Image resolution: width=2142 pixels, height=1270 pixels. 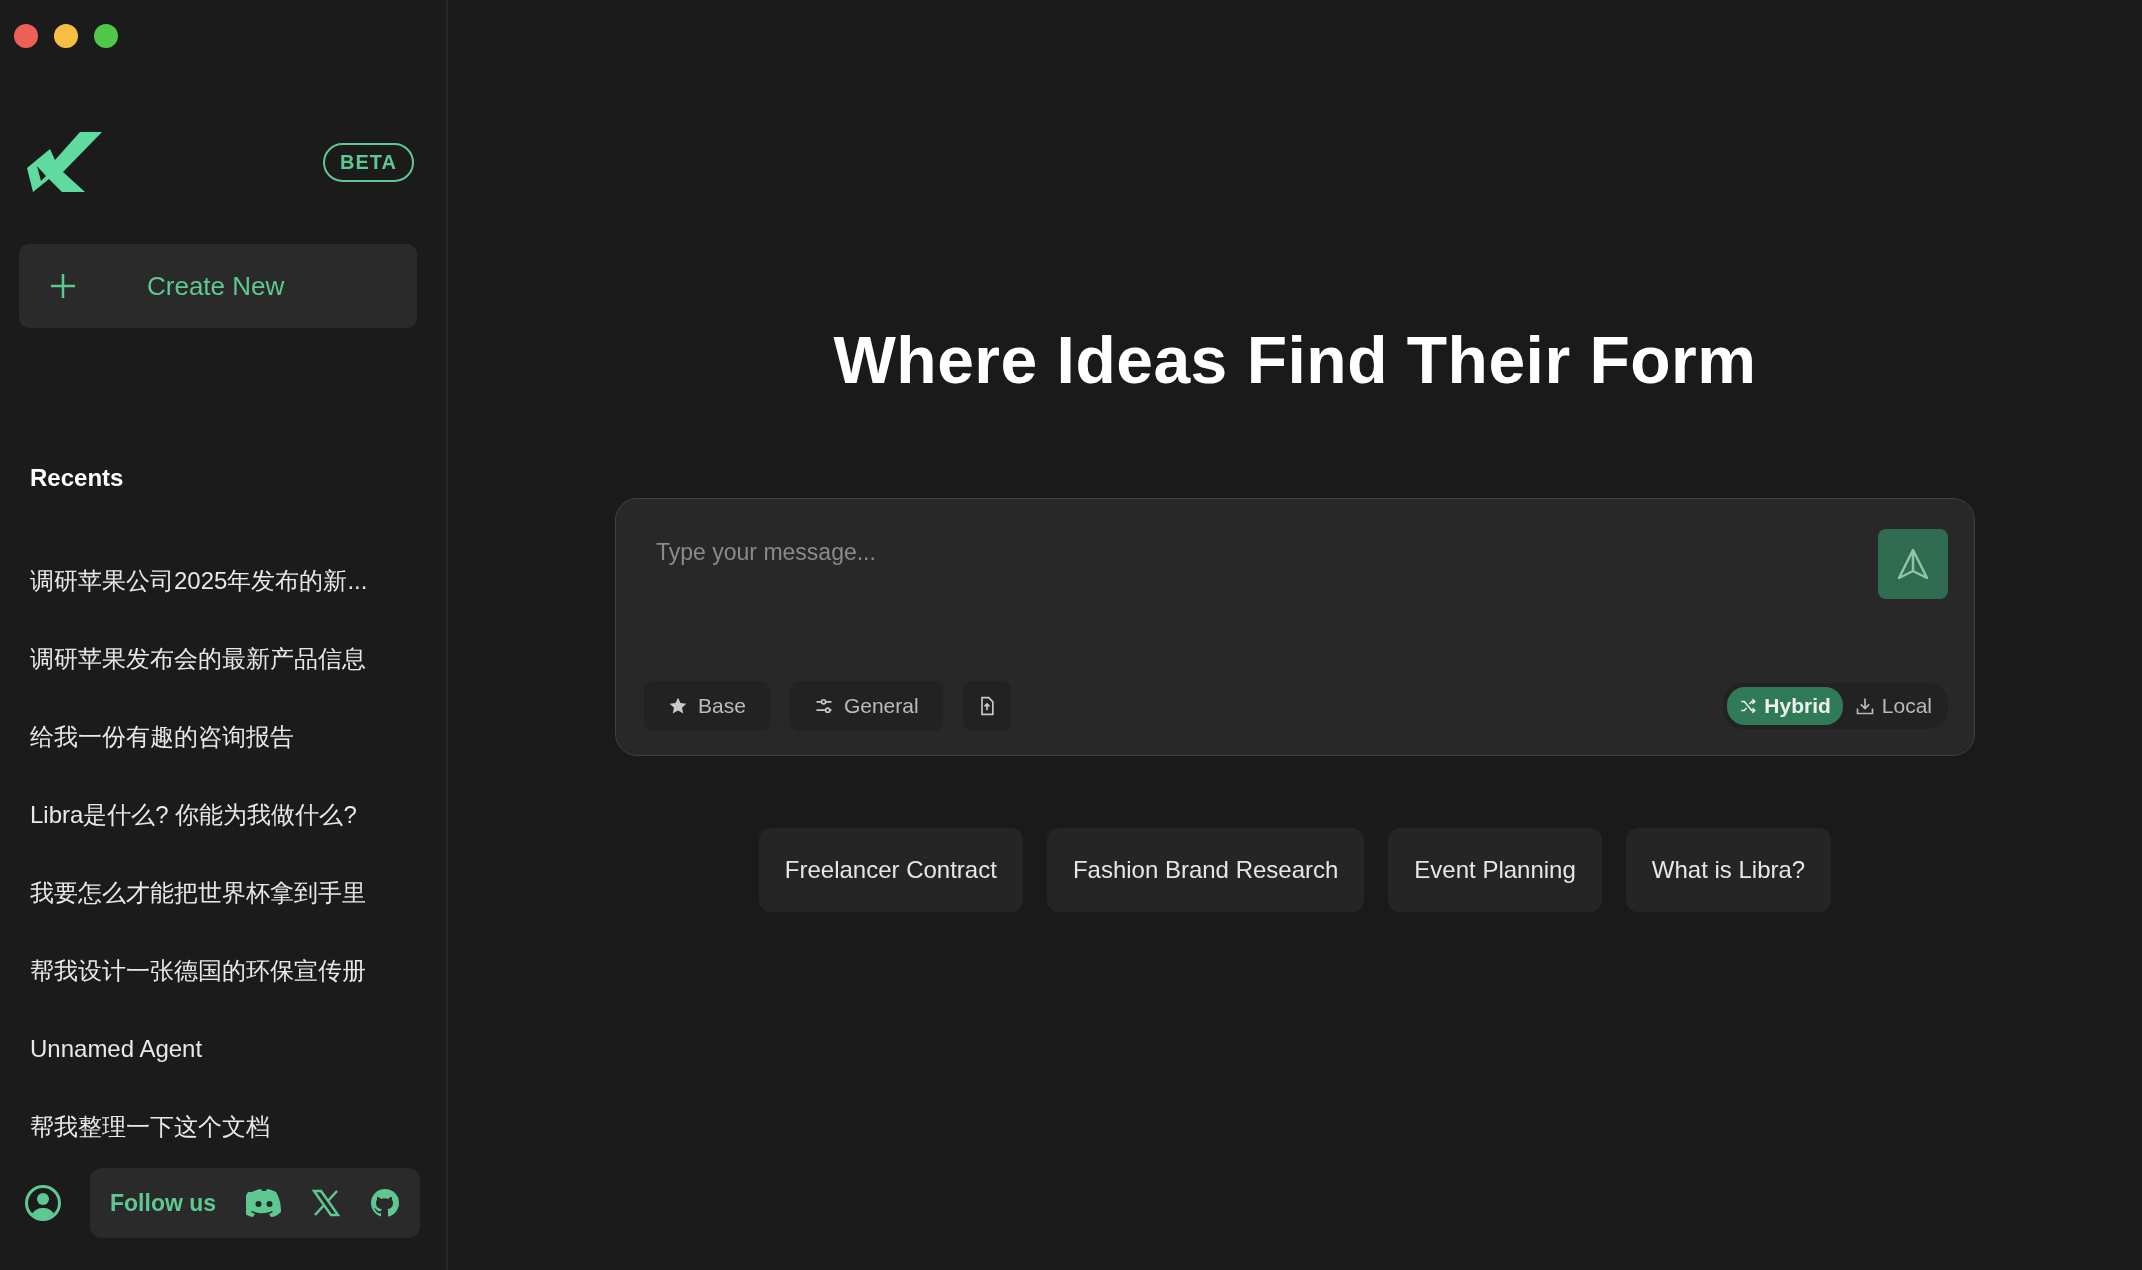 I want to click on suggestion-chip: Event Planning, so click(x=1495, y=870).